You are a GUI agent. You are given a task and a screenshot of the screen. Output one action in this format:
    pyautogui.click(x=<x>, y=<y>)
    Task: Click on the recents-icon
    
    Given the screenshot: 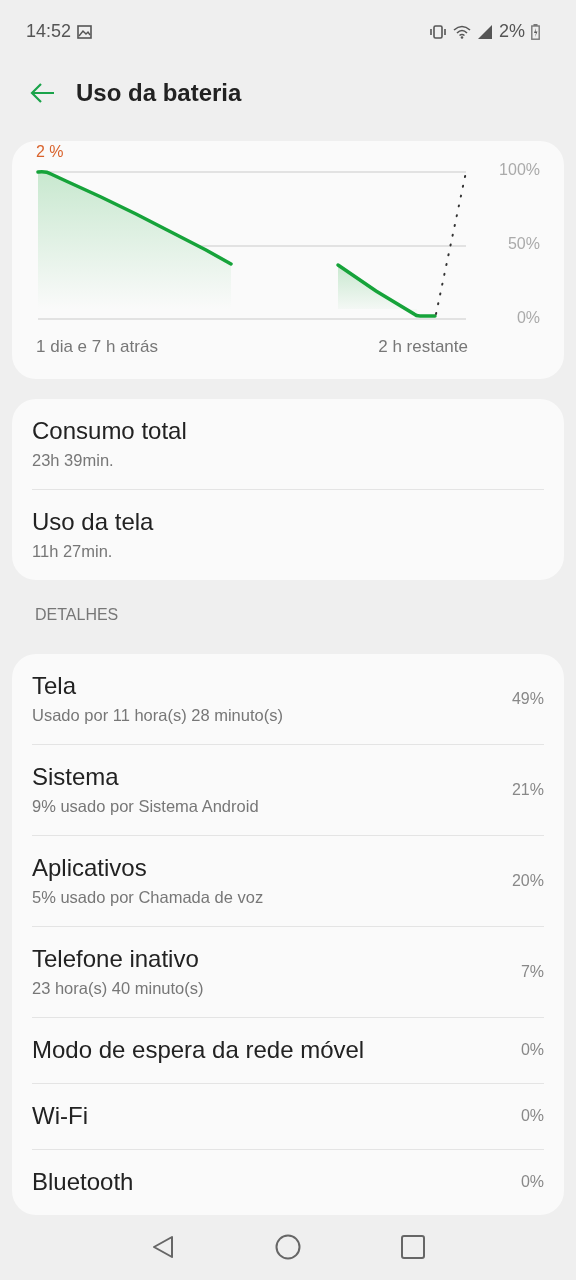 What is the action you would take?
    pyautogui.click(x=413, y=1247)
    